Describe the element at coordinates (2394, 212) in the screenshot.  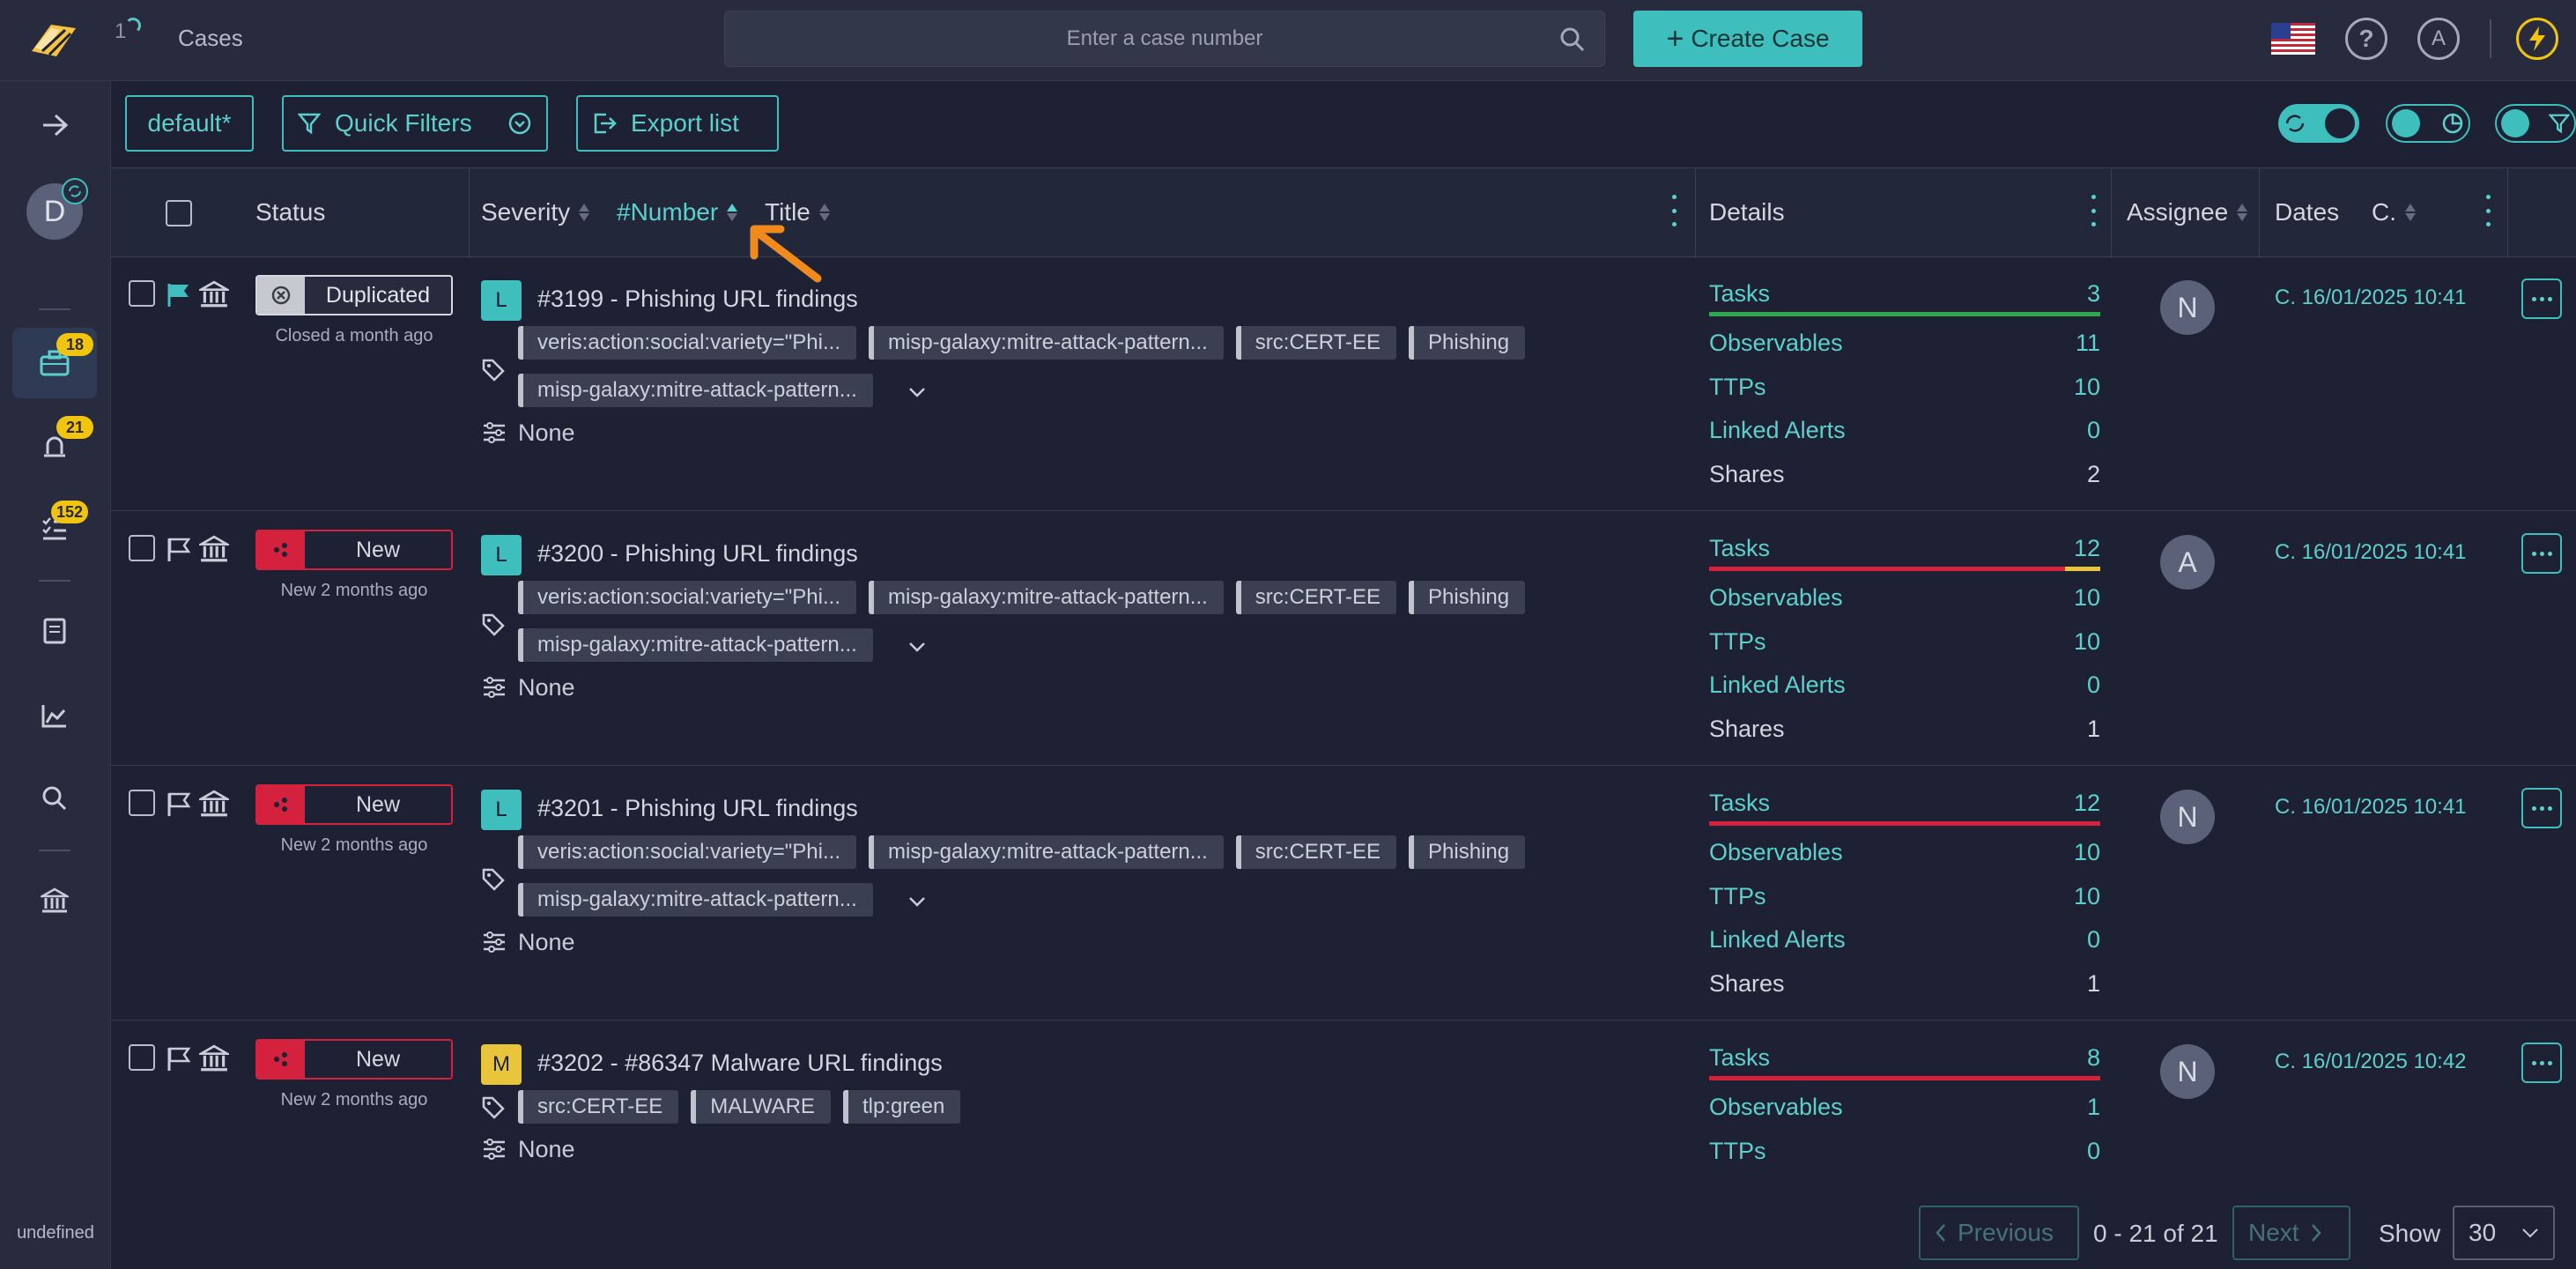
I see `column-created: C.` at that location.